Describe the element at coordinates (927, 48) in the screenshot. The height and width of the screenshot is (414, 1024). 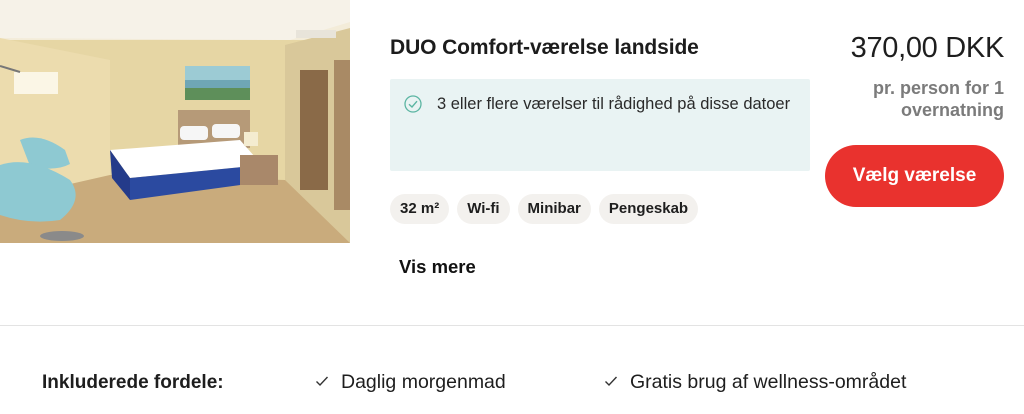
I see `room-price: 370,00 DKK` at that location.